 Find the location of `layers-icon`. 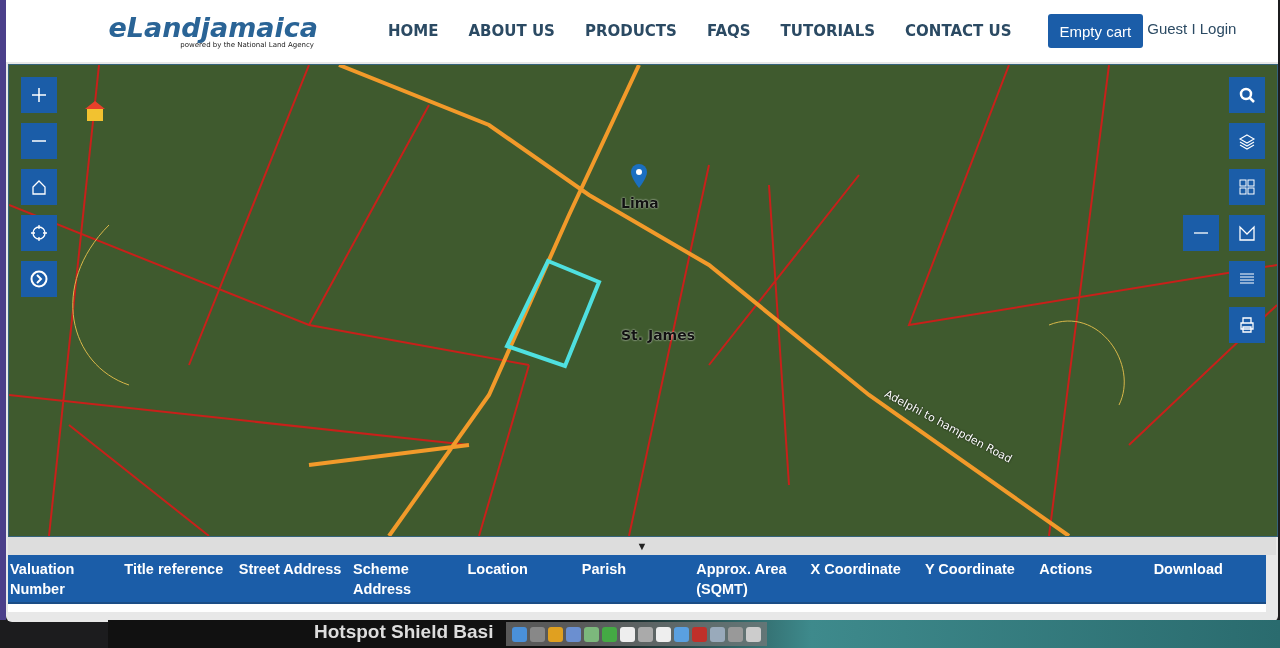

layers-icon is located at coordinates (1247, 141).